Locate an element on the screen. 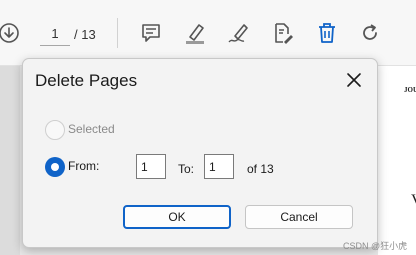 The image size is (416, 255). from-radio is located at coordinates (55, 167).